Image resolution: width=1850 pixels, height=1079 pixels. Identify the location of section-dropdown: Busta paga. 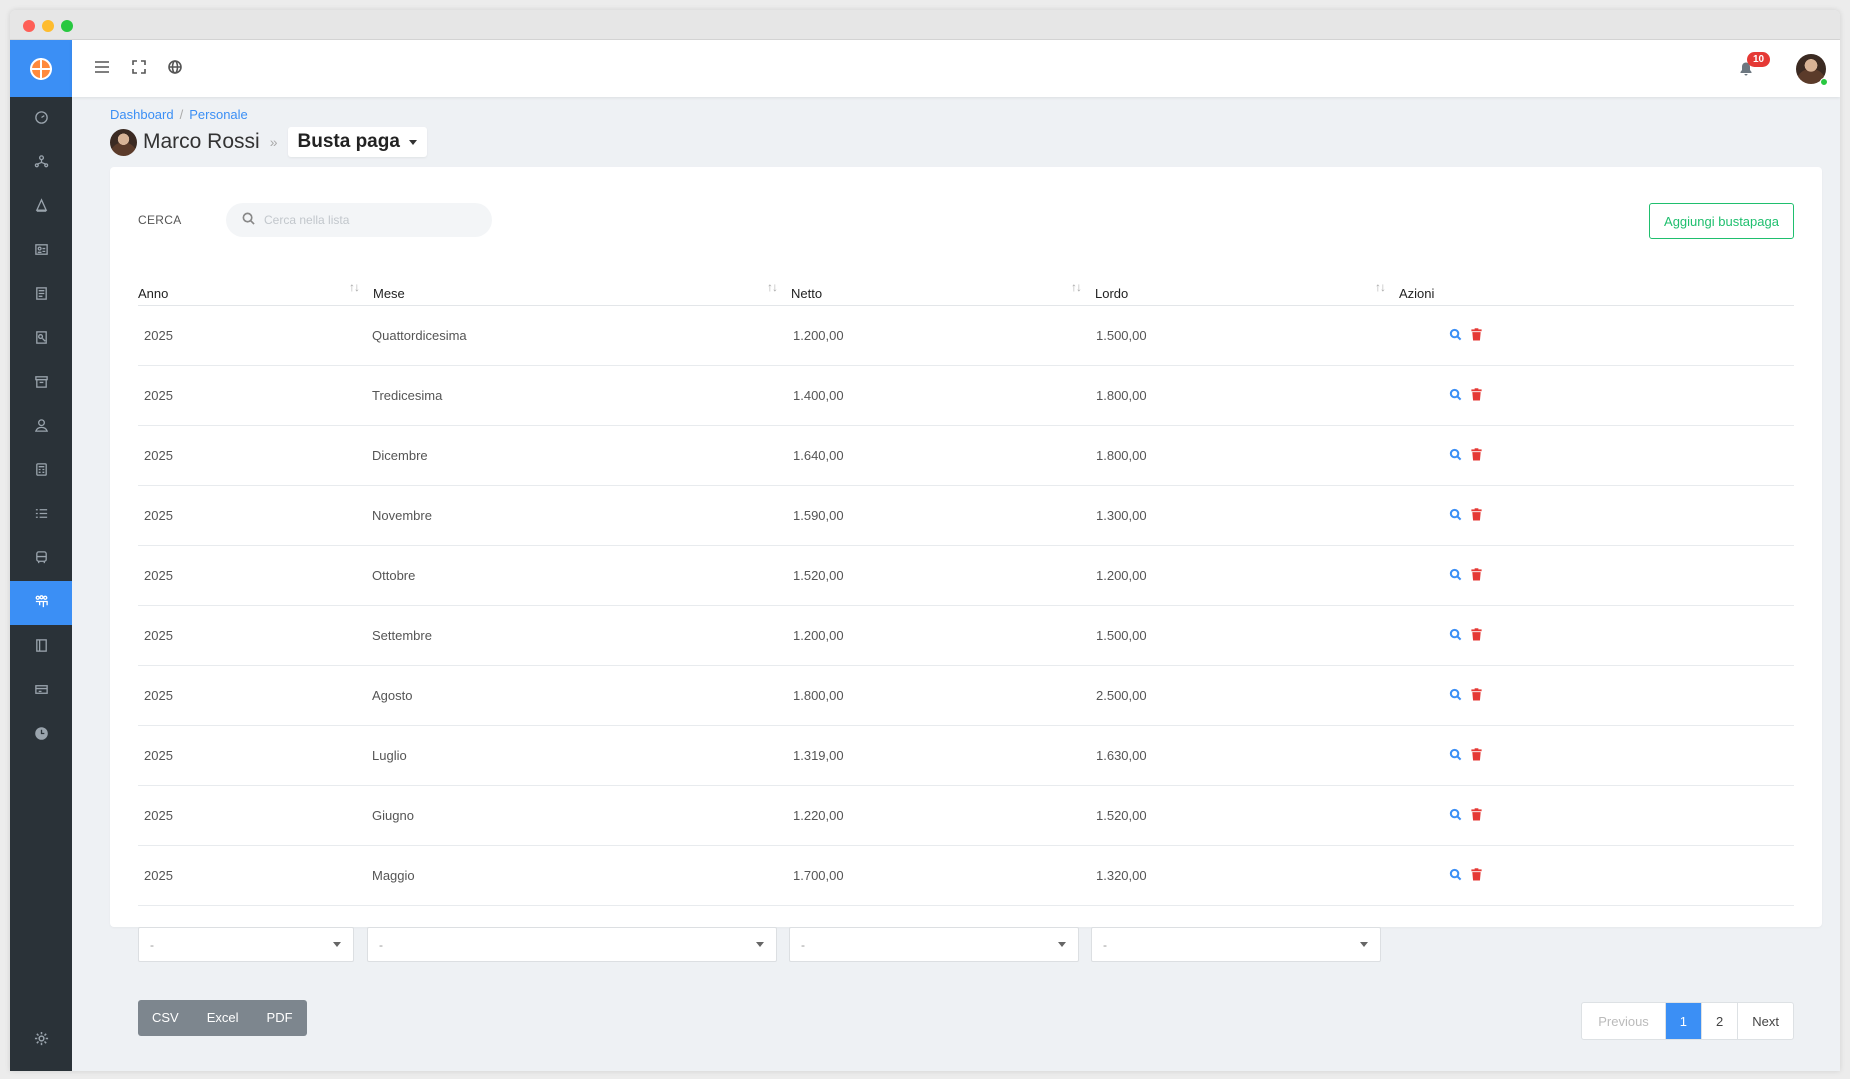
(357, 142).